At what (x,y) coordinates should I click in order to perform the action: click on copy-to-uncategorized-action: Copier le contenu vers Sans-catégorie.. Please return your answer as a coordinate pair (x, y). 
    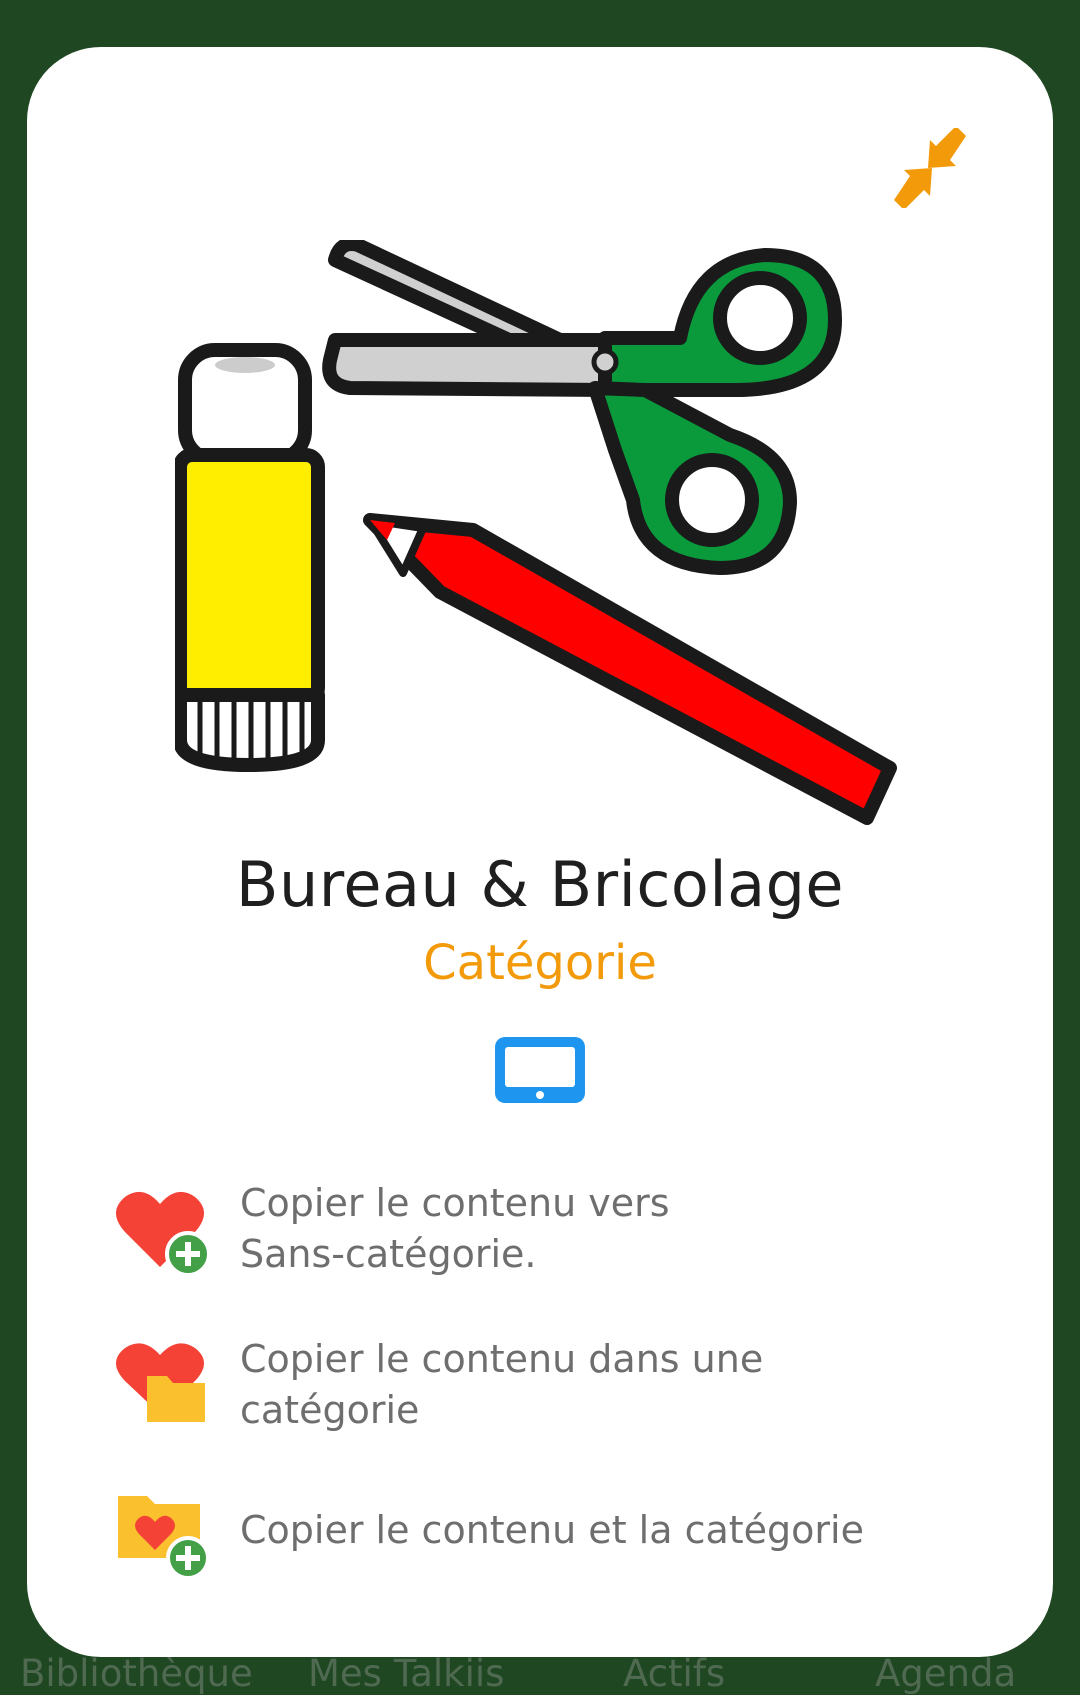
    Looking at the image, I should click on (535, 1233).